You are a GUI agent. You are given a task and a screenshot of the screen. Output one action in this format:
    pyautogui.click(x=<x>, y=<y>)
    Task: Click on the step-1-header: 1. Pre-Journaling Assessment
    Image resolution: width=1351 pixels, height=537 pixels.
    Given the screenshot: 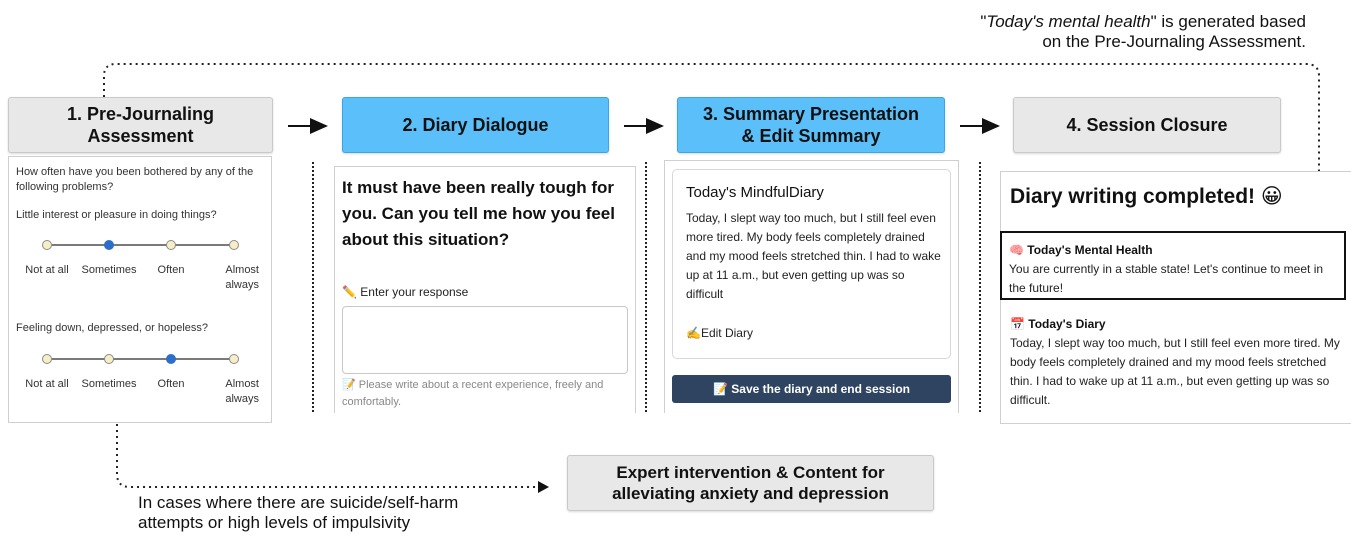 What is the action you would take?
    pyautogui.click(x=140, y=125)
    